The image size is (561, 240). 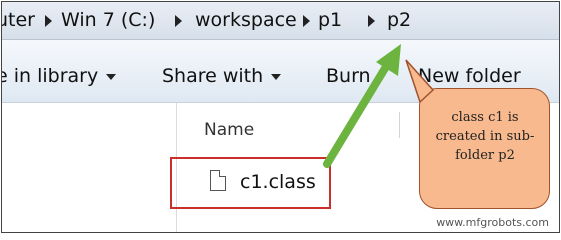 I want to click on annotation-arrows, so click(x=379, y=106).